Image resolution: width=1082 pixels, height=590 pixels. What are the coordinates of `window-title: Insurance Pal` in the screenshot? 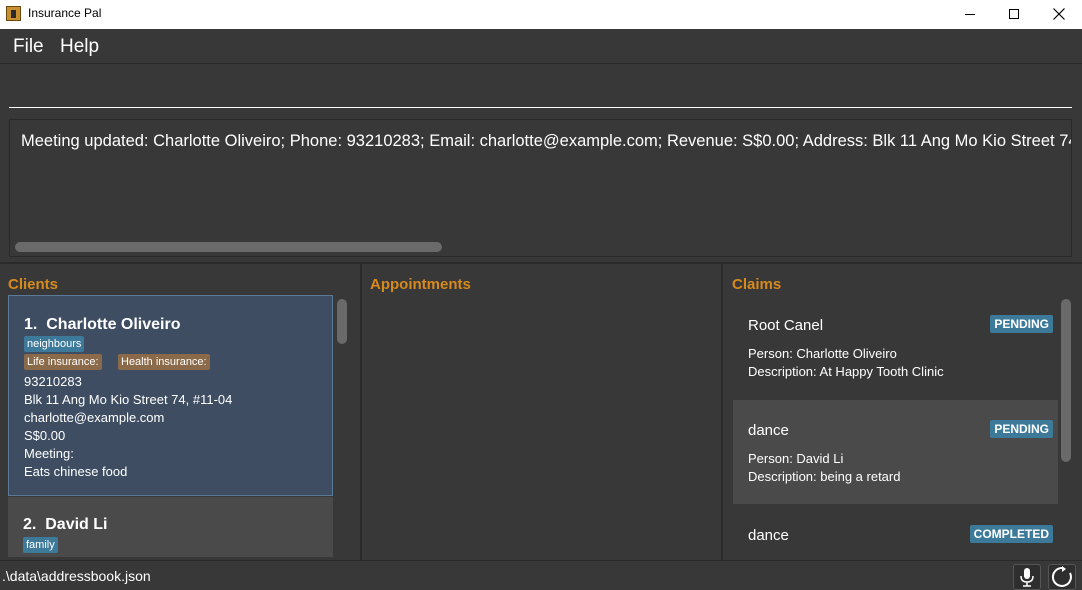 It's located at (65, 13).